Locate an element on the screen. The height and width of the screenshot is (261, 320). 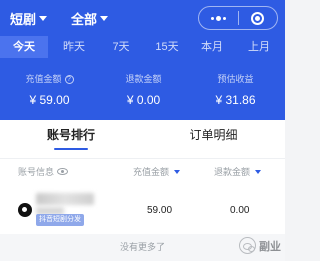
category-select-label: 短剧 is located at coordinates (23, 19).